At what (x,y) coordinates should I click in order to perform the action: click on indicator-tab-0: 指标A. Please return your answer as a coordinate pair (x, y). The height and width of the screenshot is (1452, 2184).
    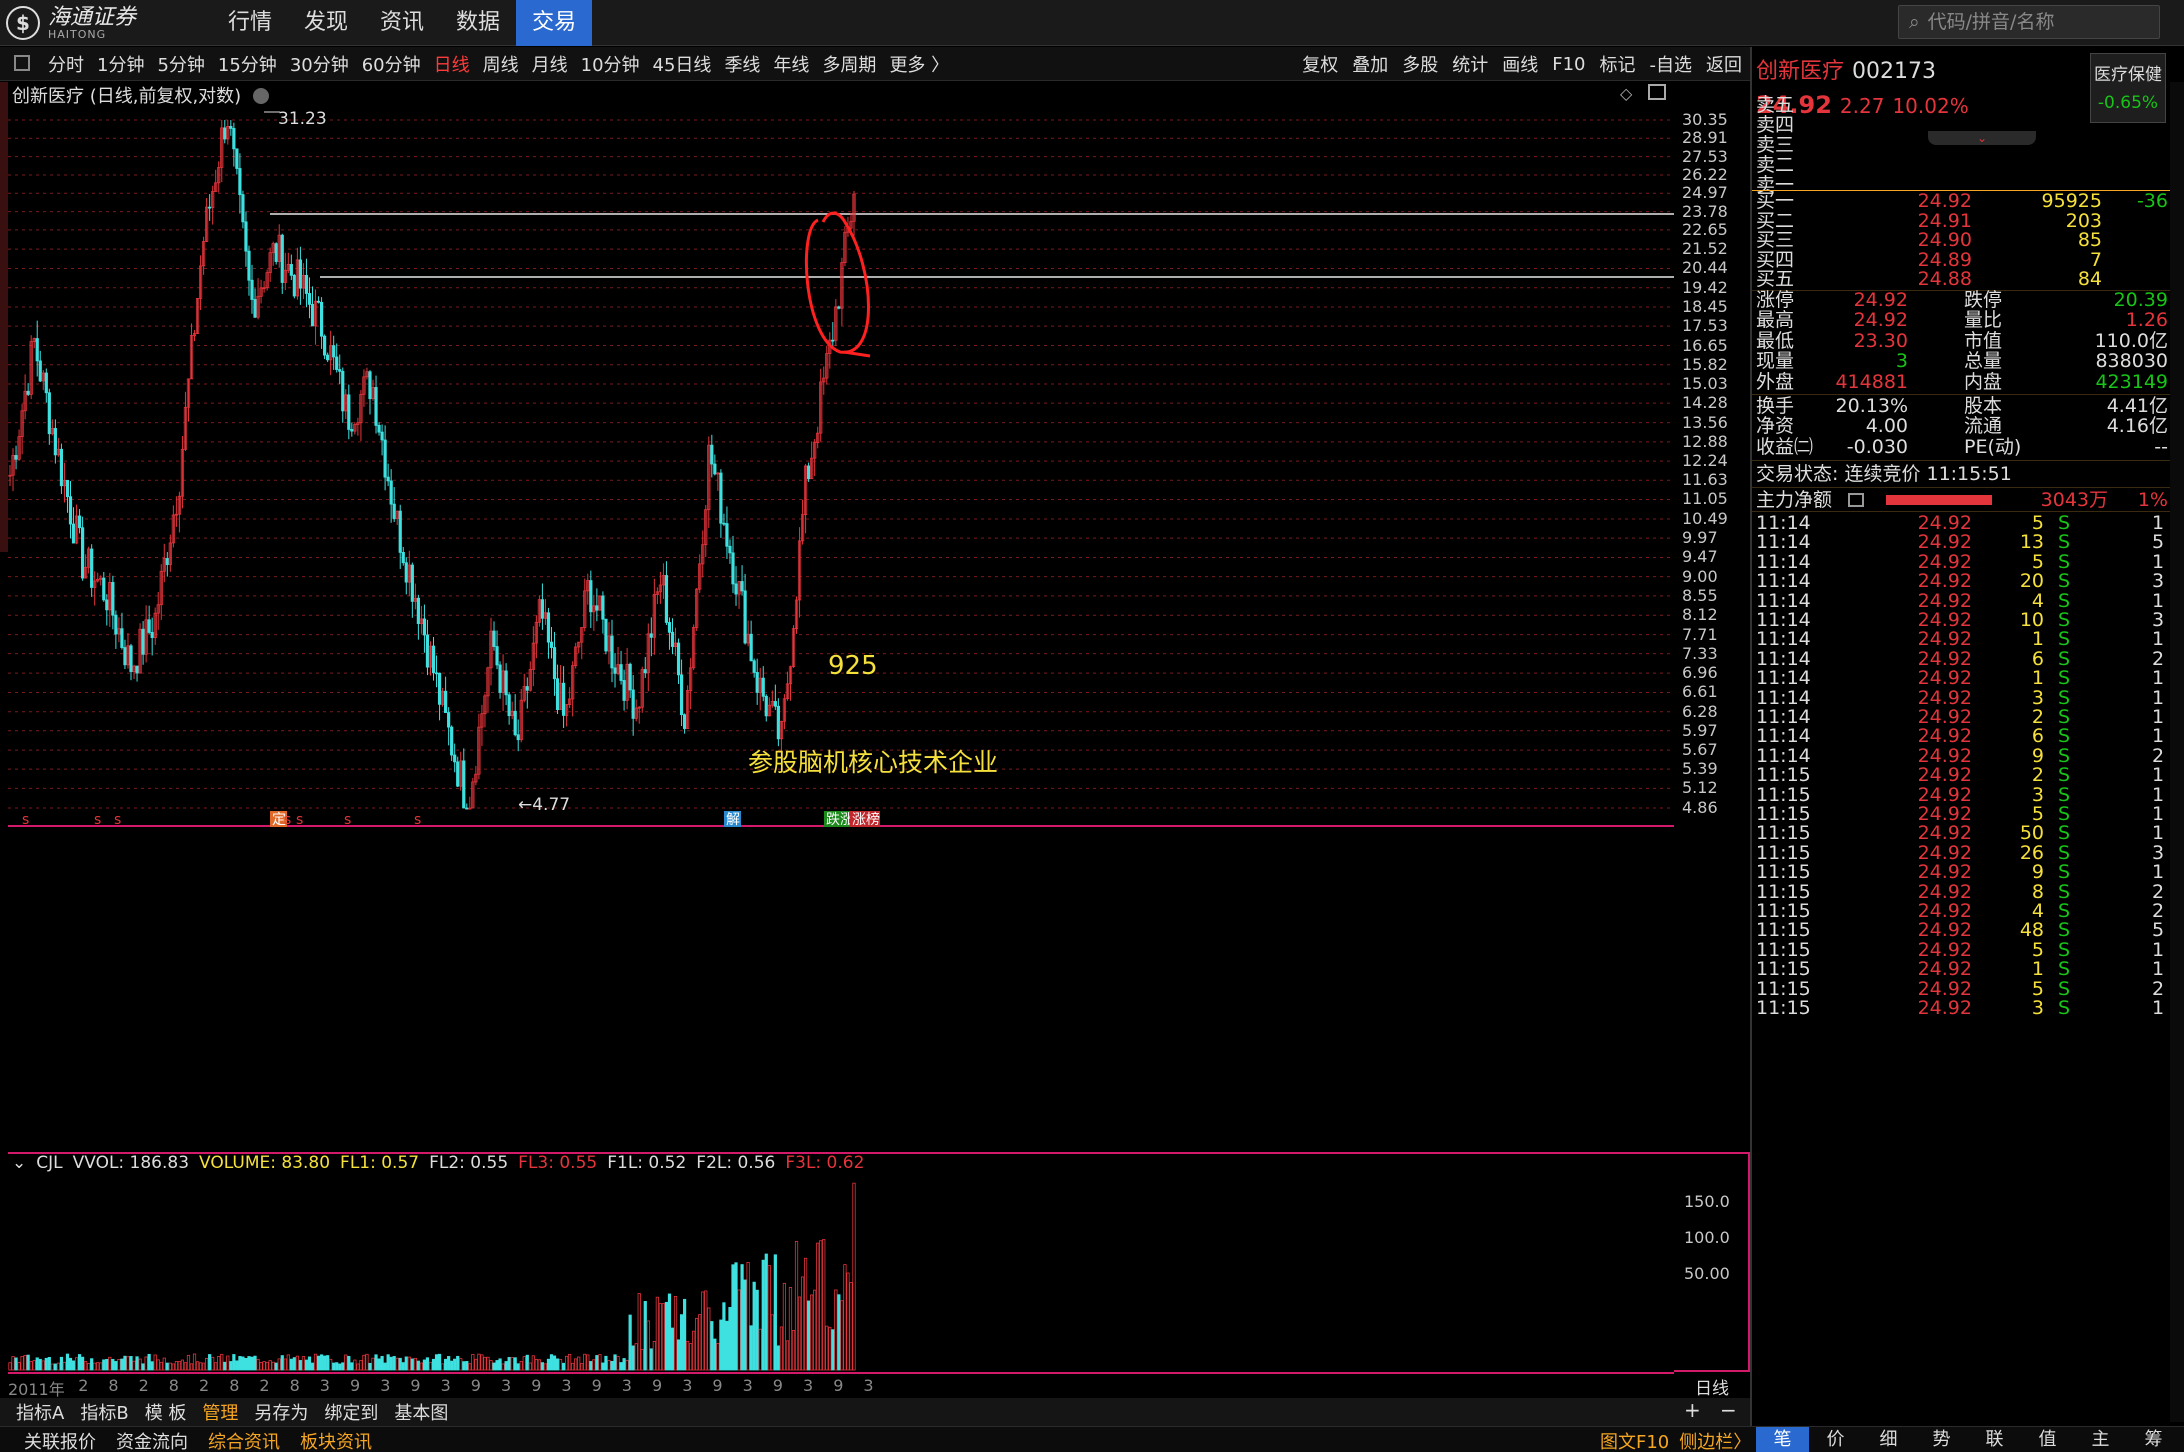
    Looking at the image, I should click on (40, 1412).